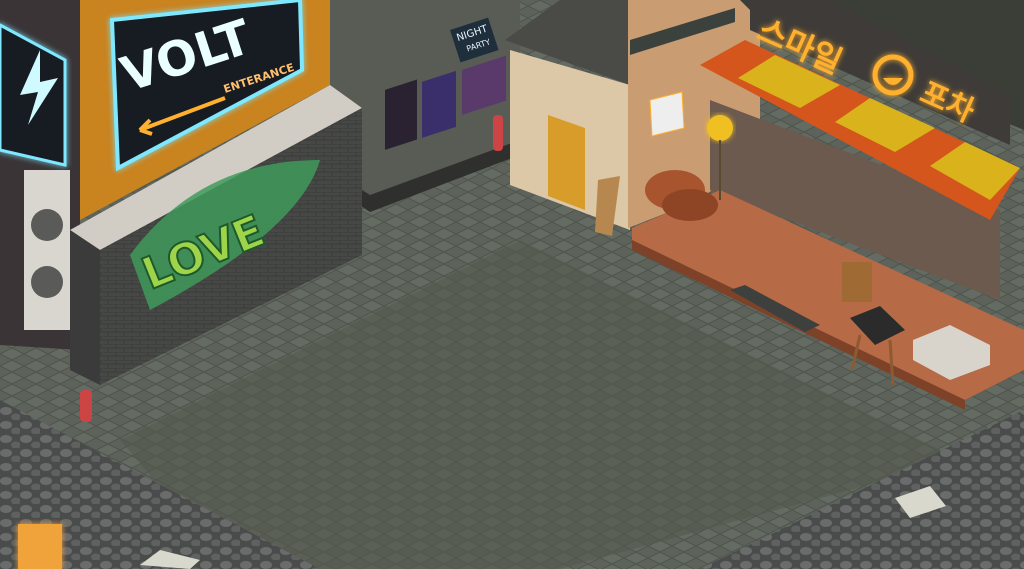 Image resolution: width=1024 pixels, height=569 pixels. I want to click on glowing-lantern-cube, so click(40, 546).